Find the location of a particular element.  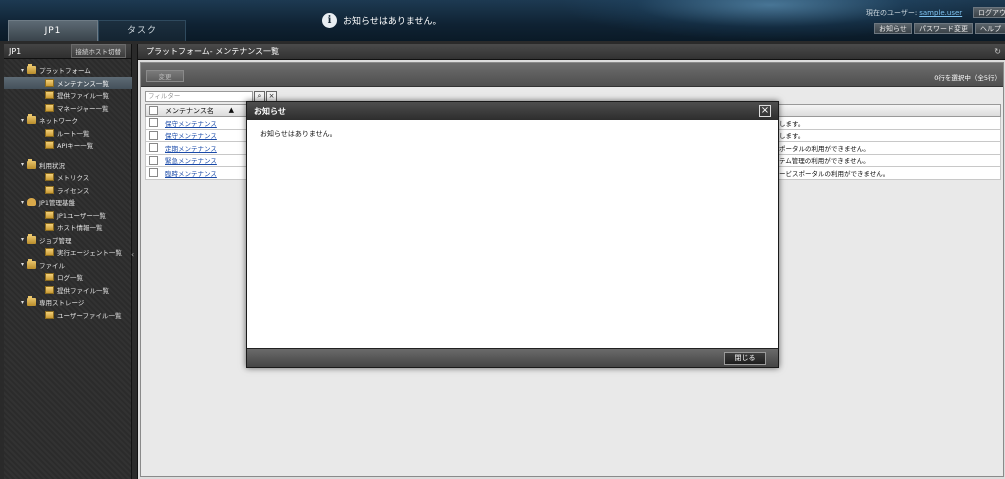

sidebar-item-license: ライセンス is located at coordinates (68, 190).